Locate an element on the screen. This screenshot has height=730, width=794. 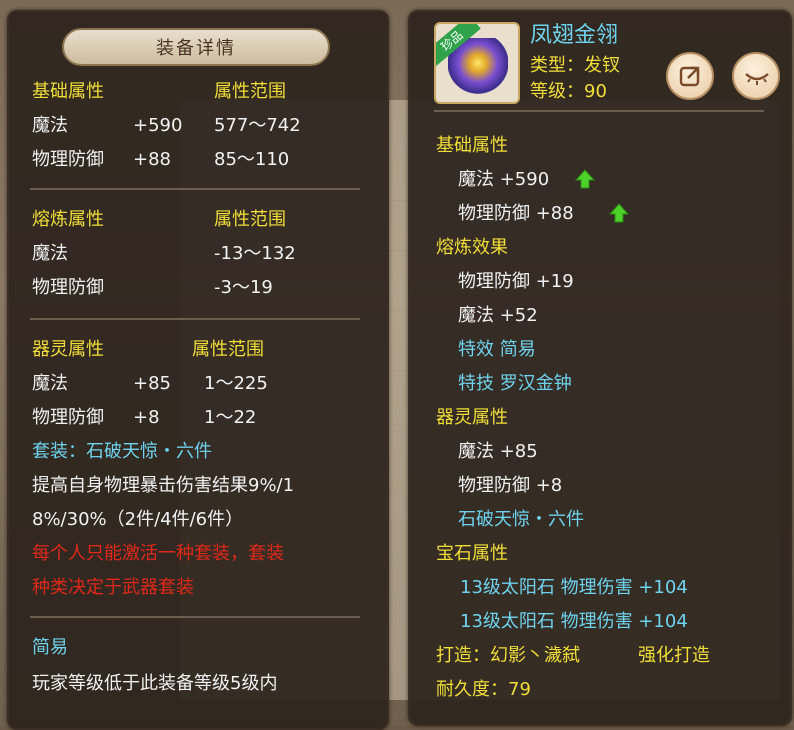
base-title: 基础属性 is located at coordinates (472, 145).